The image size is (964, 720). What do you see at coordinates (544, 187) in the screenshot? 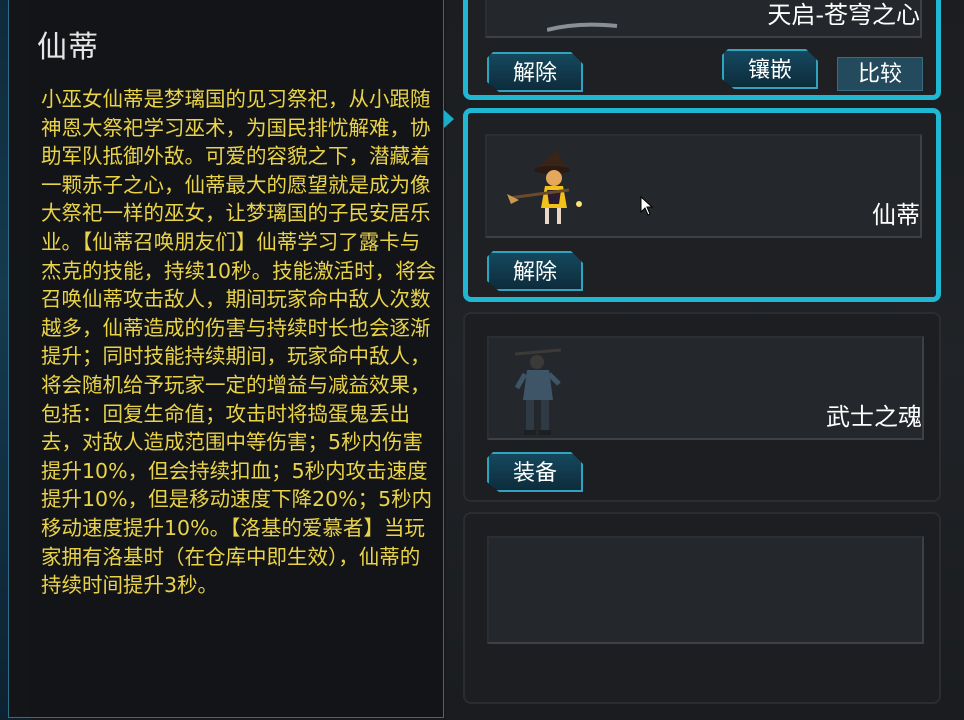
I see `xiandi-character-art` at bounding box center [544, 187].